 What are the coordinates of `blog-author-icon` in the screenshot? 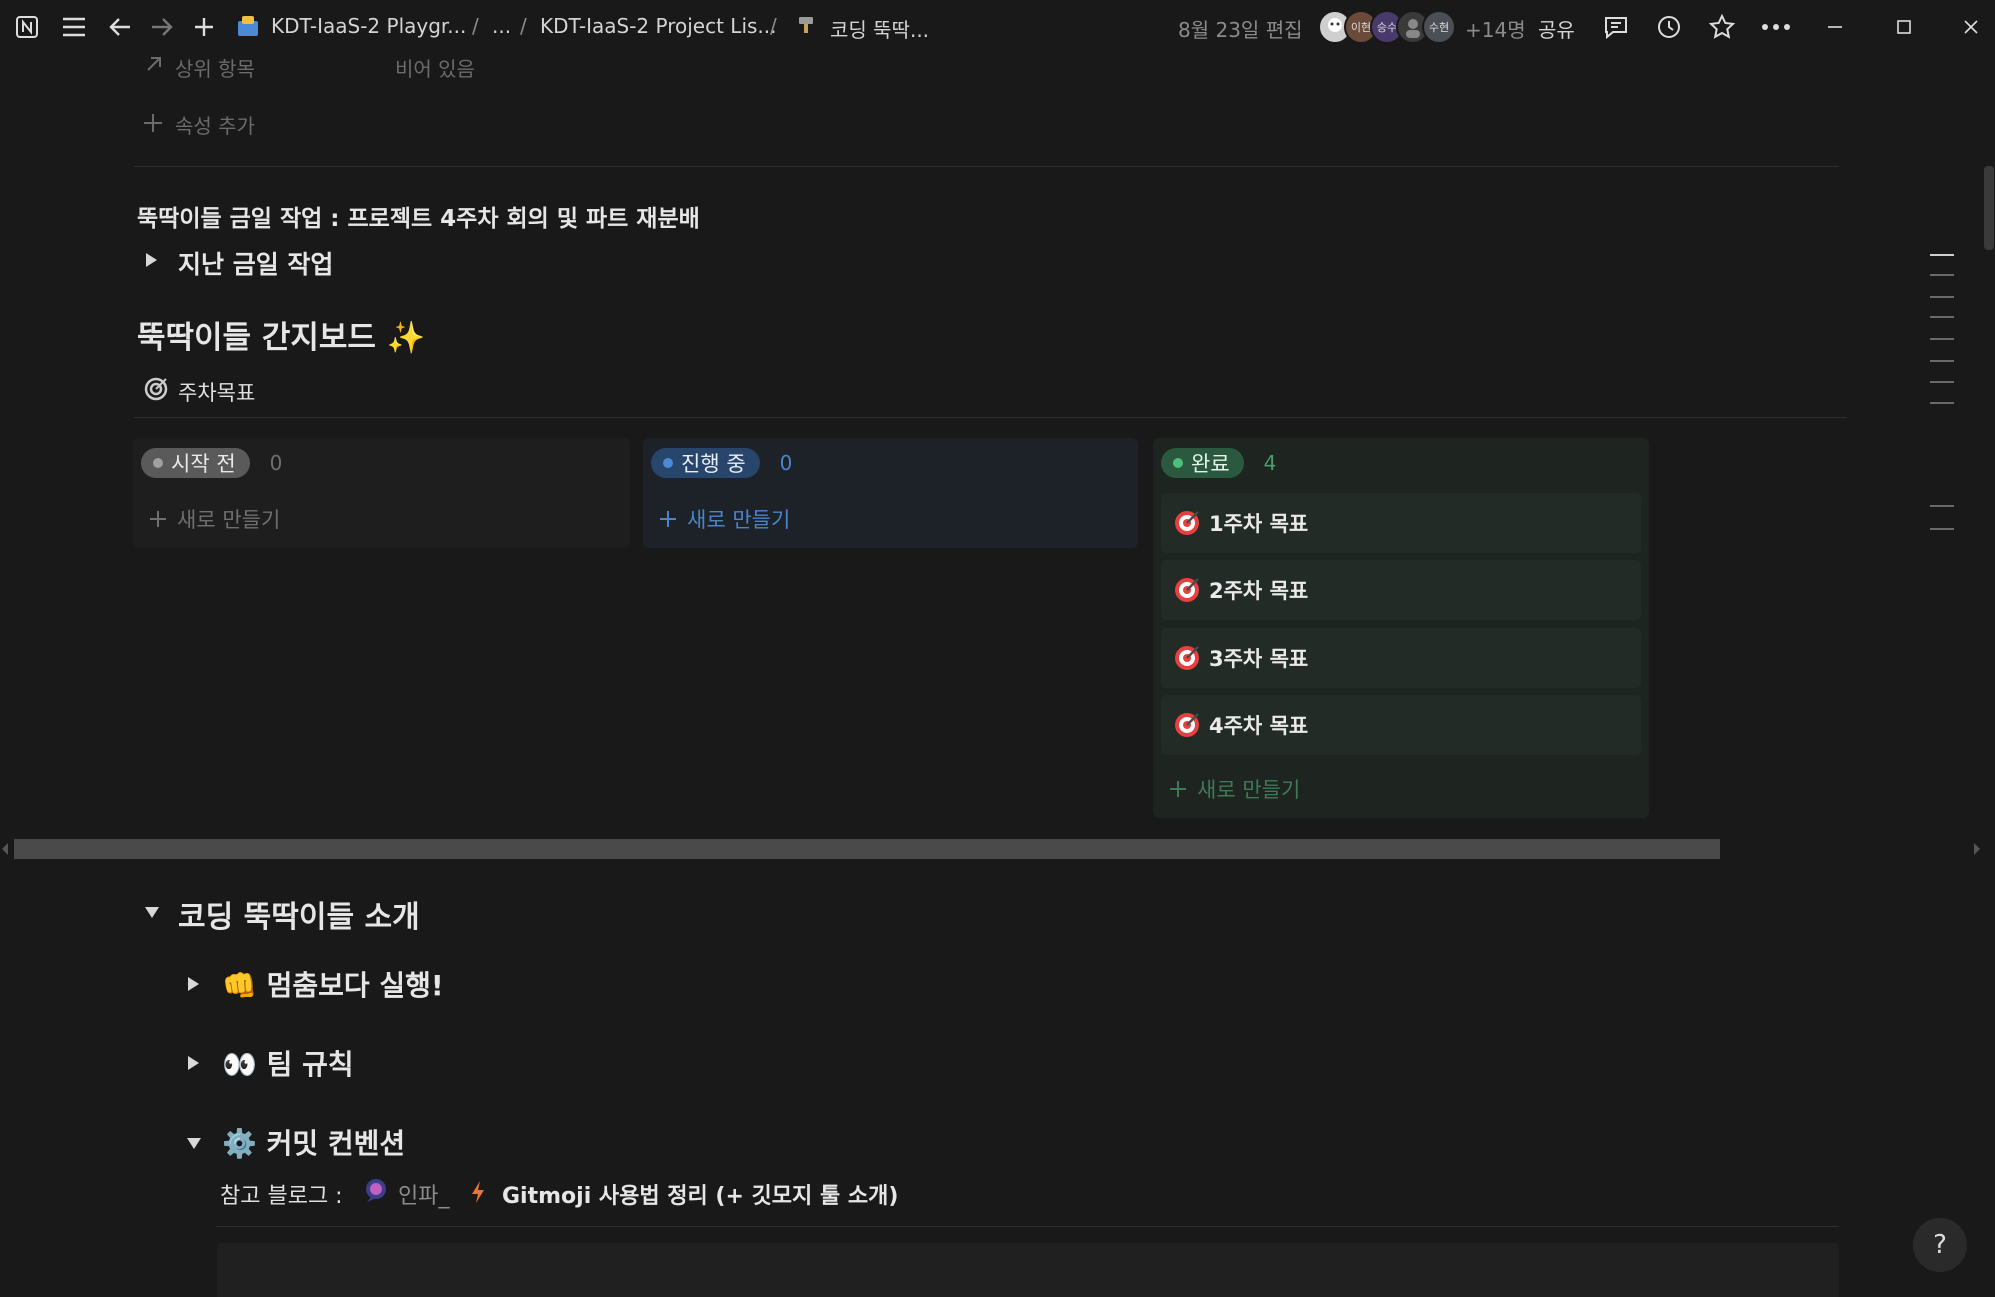 It's located at (376, 1192).